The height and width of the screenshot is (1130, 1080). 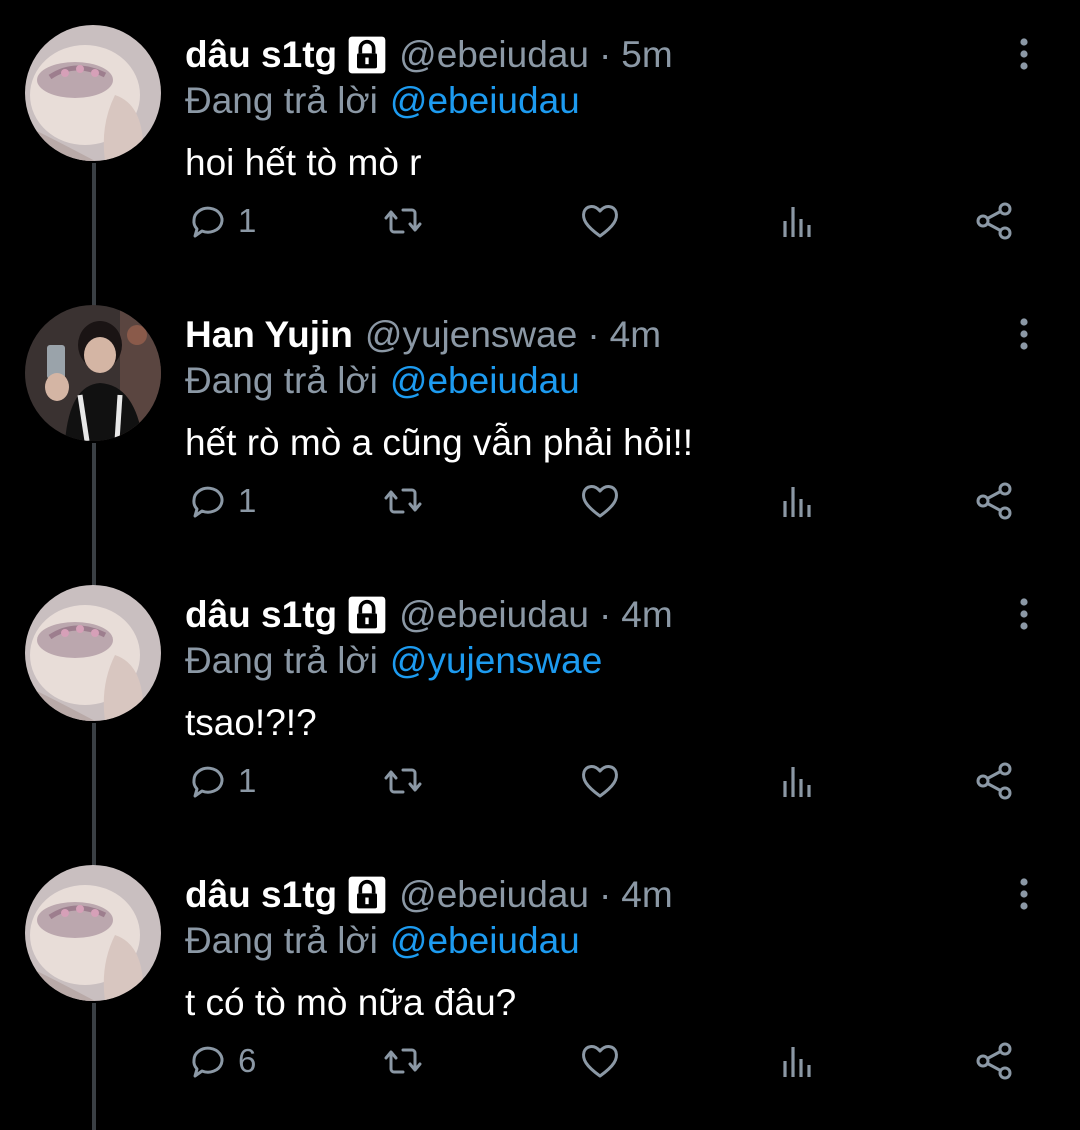 What do you see at coordinates (247, 1060) in the screenshot?
I see `reply-count: 6` at bounding box center [247, 1060].